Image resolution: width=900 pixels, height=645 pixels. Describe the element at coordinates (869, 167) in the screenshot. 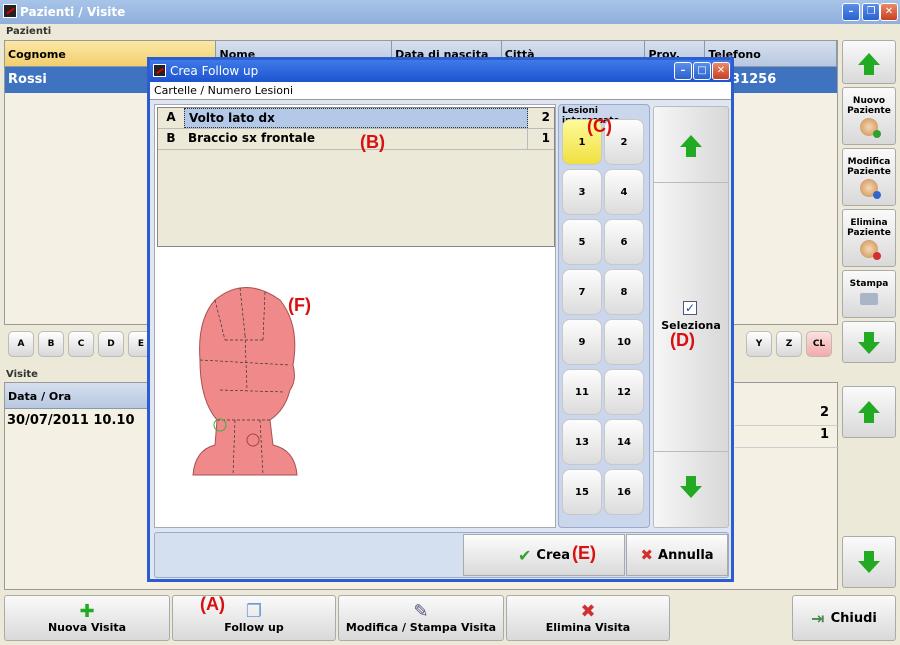

I see `edit-patient-label: Modifica Paziente` at that location.